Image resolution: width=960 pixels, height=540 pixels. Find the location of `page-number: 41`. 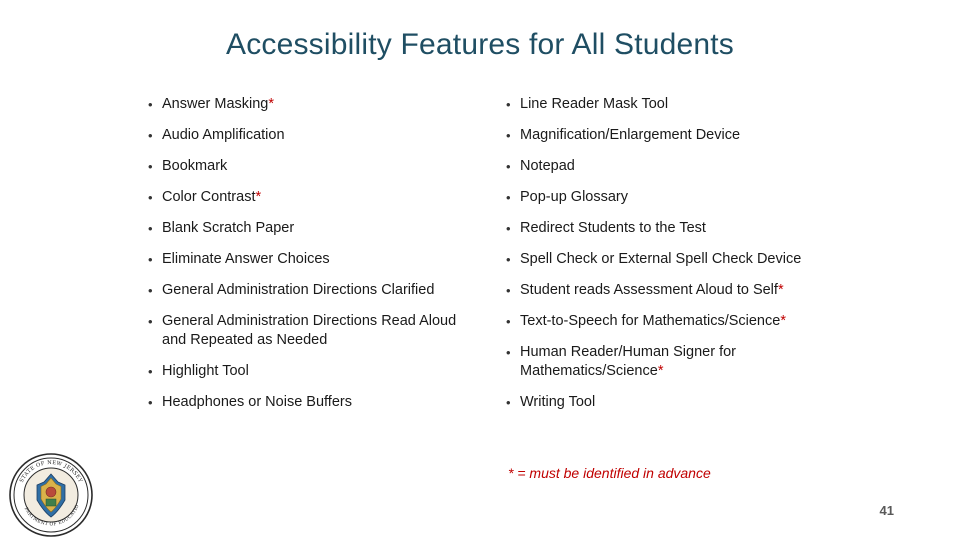

page-number: 41 is located at coordinates (886, 510).